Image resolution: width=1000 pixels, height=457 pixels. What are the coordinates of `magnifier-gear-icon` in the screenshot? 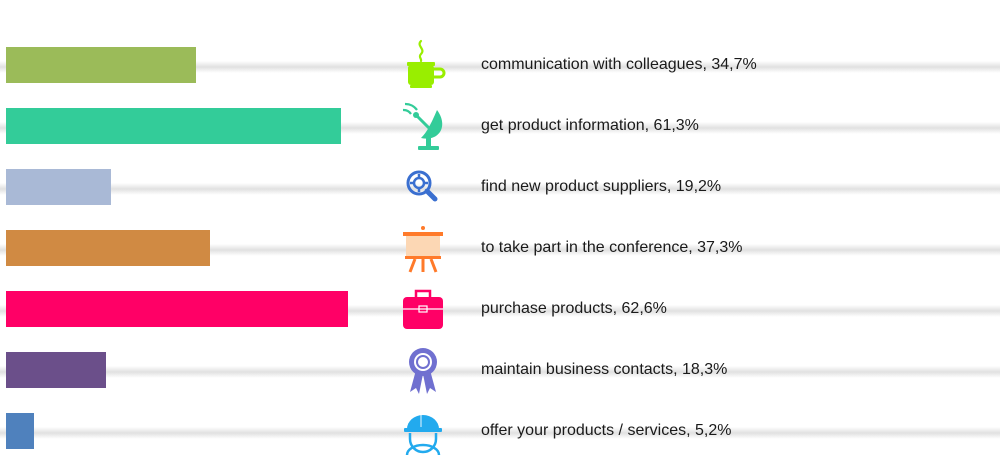 It's located at (423, 187).